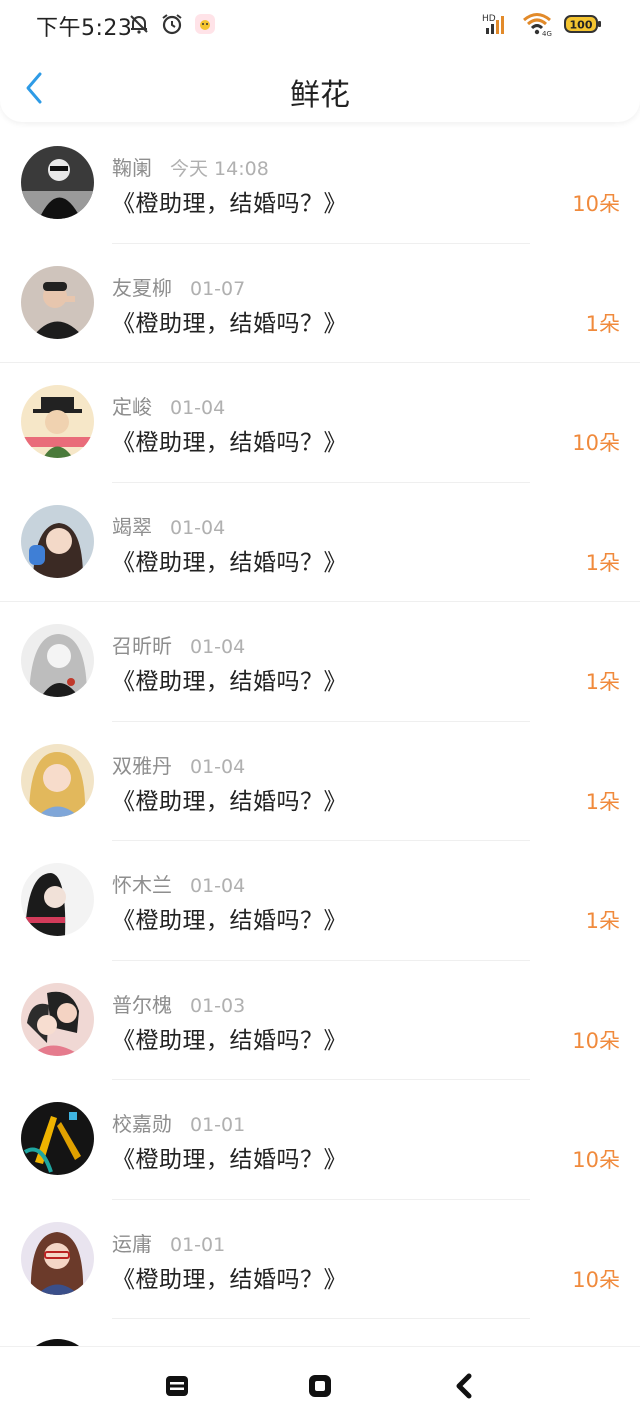 This screenshot has width=640, height=1422. What do you see at coordinates (205, 26) in the screenshot?
I see `app-notification-icon` at bounding box center [205, 26].